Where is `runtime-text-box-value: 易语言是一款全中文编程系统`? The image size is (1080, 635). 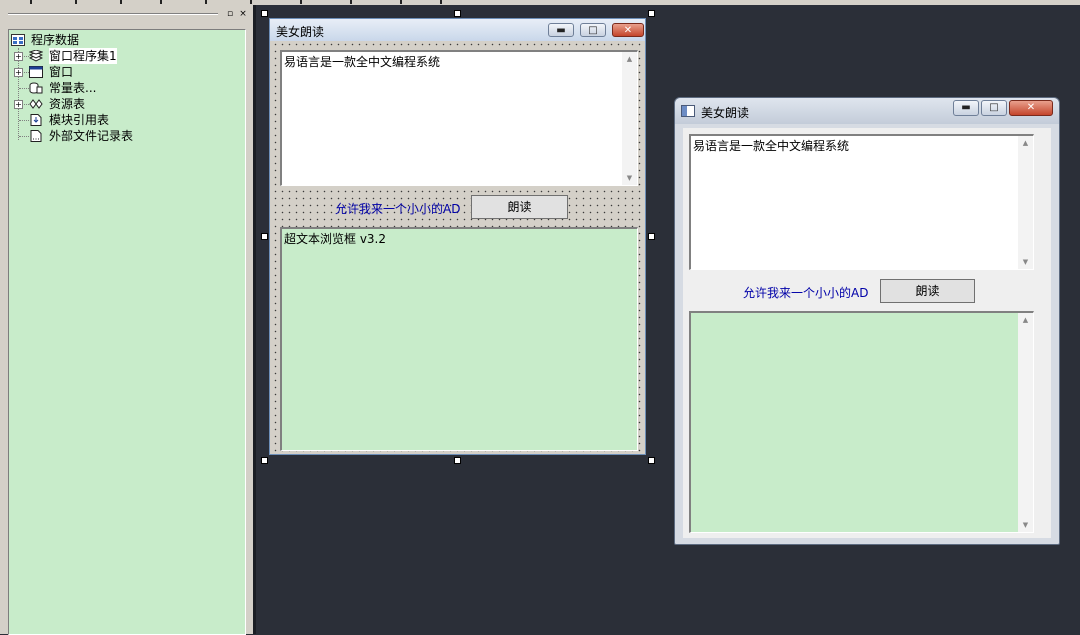
runtime-text-box-value: 易语言是一款全中文编程系统 is located at coordinates (771, 146).